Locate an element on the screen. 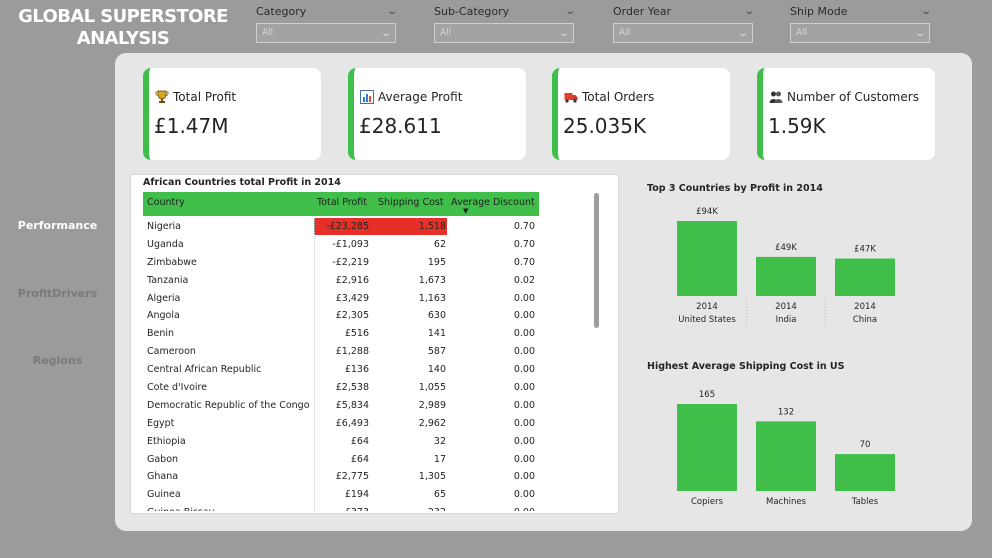 This screenshot has height=558, width=992. x-tick-label: Tables is located at coordinates (865, 502).